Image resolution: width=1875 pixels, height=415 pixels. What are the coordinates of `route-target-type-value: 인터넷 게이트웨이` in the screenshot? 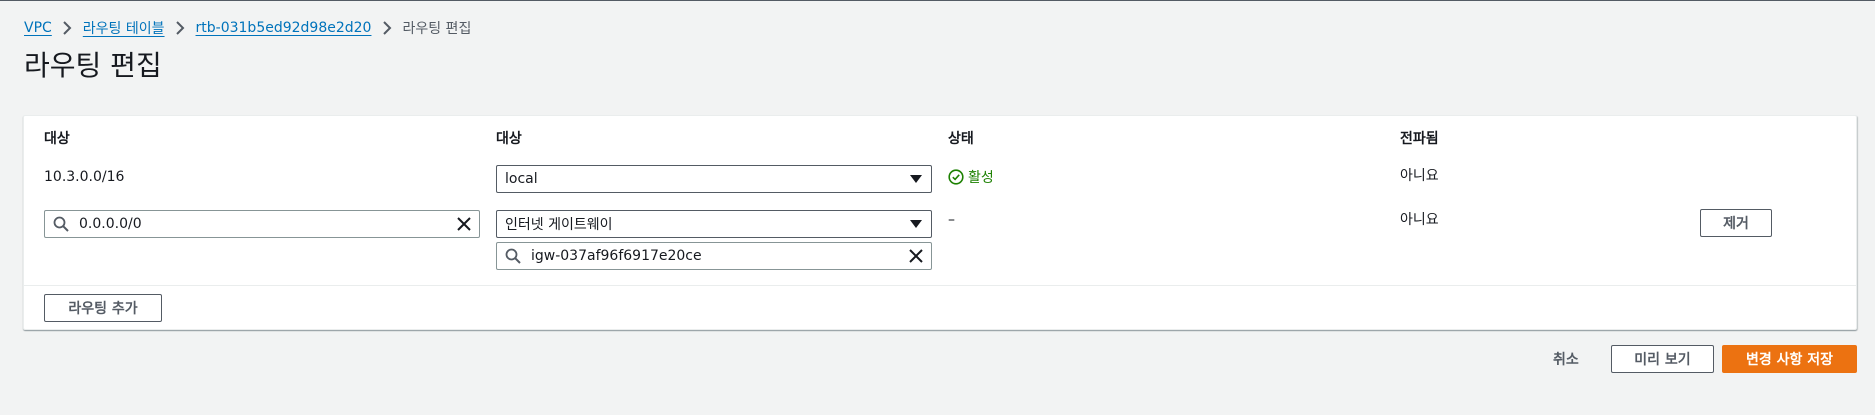 It's located at (559, 225).